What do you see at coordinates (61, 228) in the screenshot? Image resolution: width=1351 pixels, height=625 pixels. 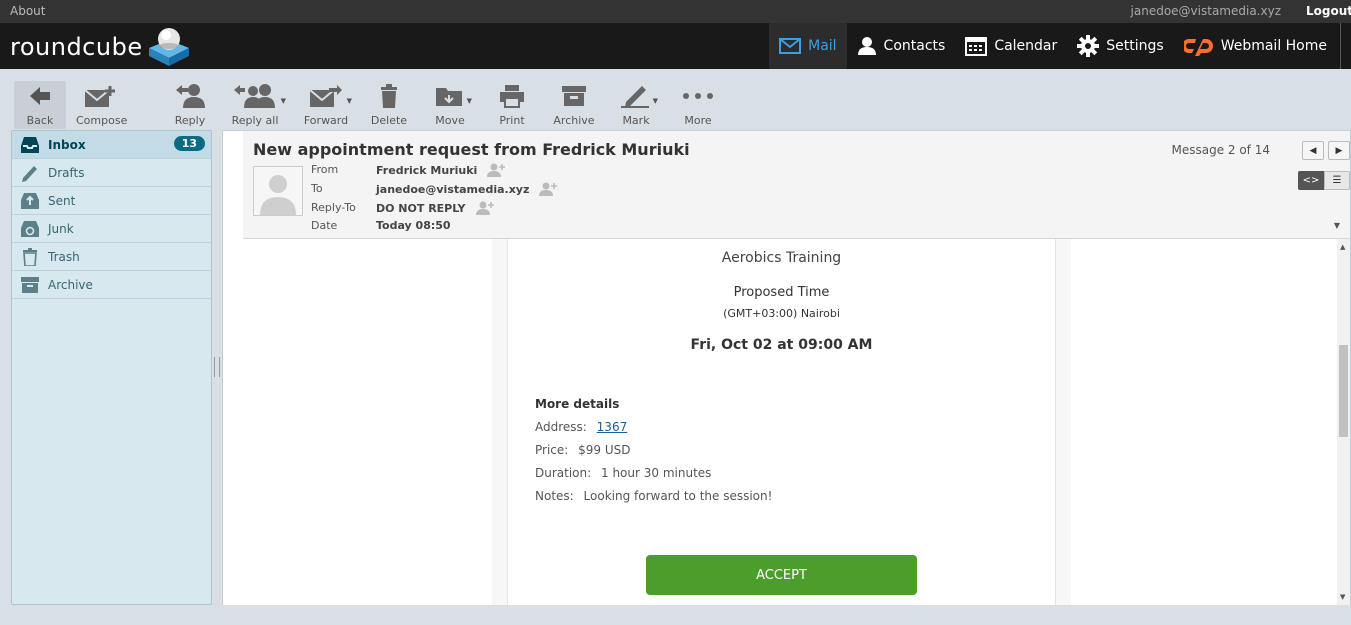 I see `folder-junk-label: Junk` at bounding box center [61, 228].